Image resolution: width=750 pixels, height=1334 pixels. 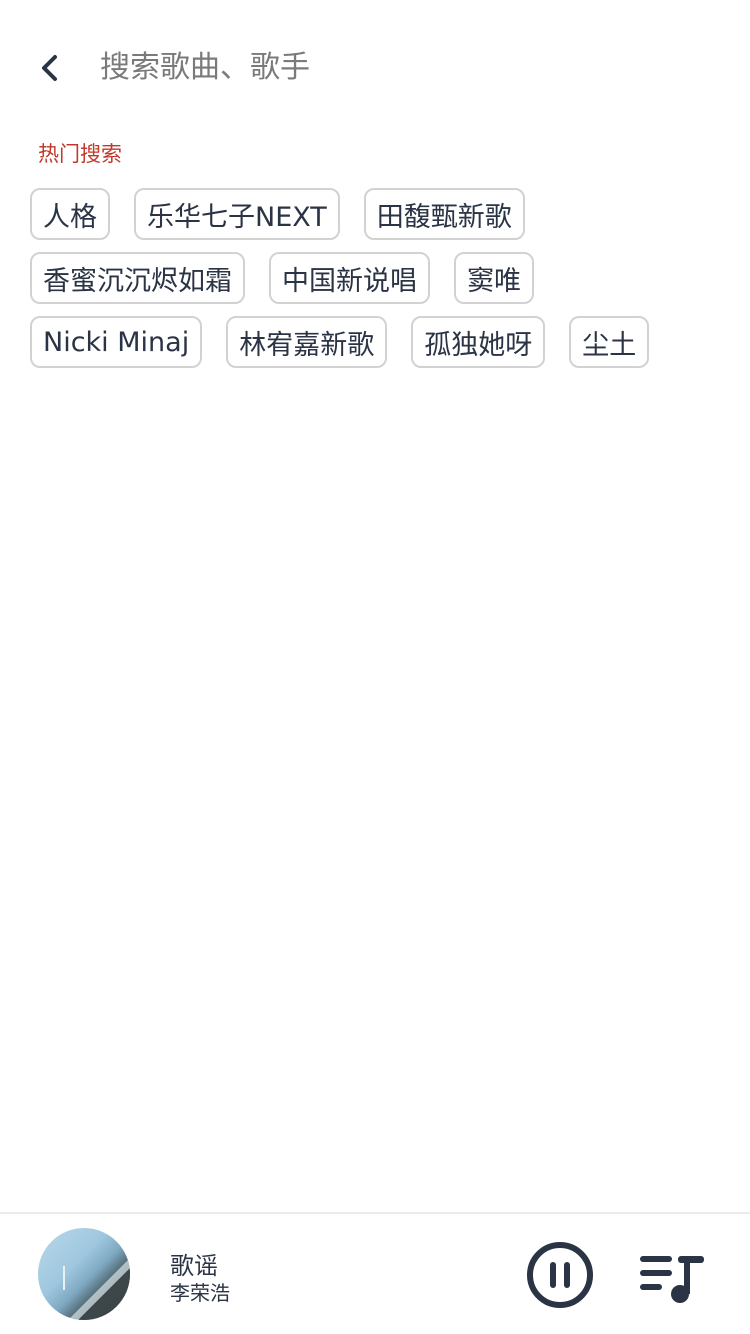 What do you see at coordinates (307, 342) in the screenshot?
I see `hot-search-tag: 林宥嘉新歌` at bounding box center [307, 342].